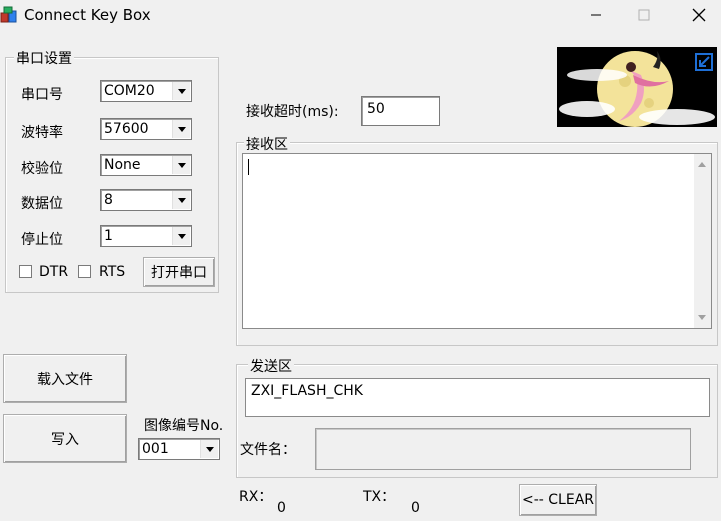  I want to click on send-area-label: 发送区, so click(271, 366).